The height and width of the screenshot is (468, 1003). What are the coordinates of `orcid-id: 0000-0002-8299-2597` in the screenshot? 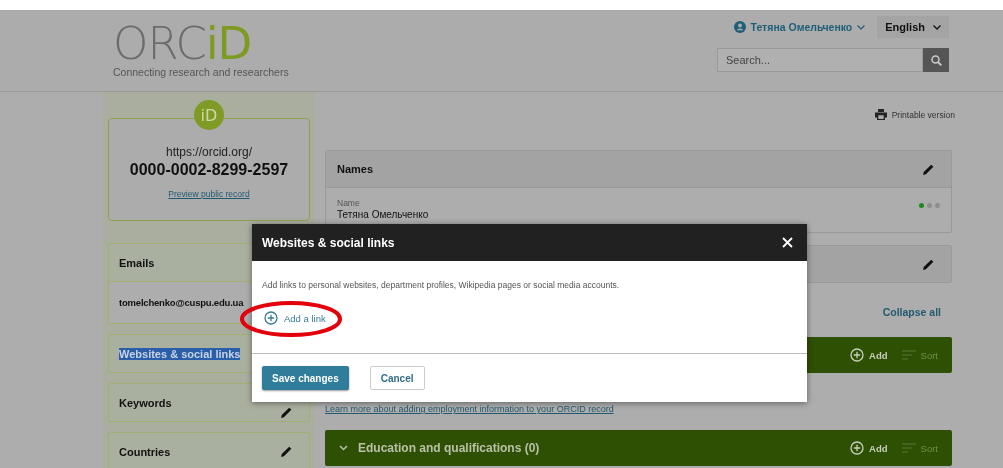 It's located at (209, 170).